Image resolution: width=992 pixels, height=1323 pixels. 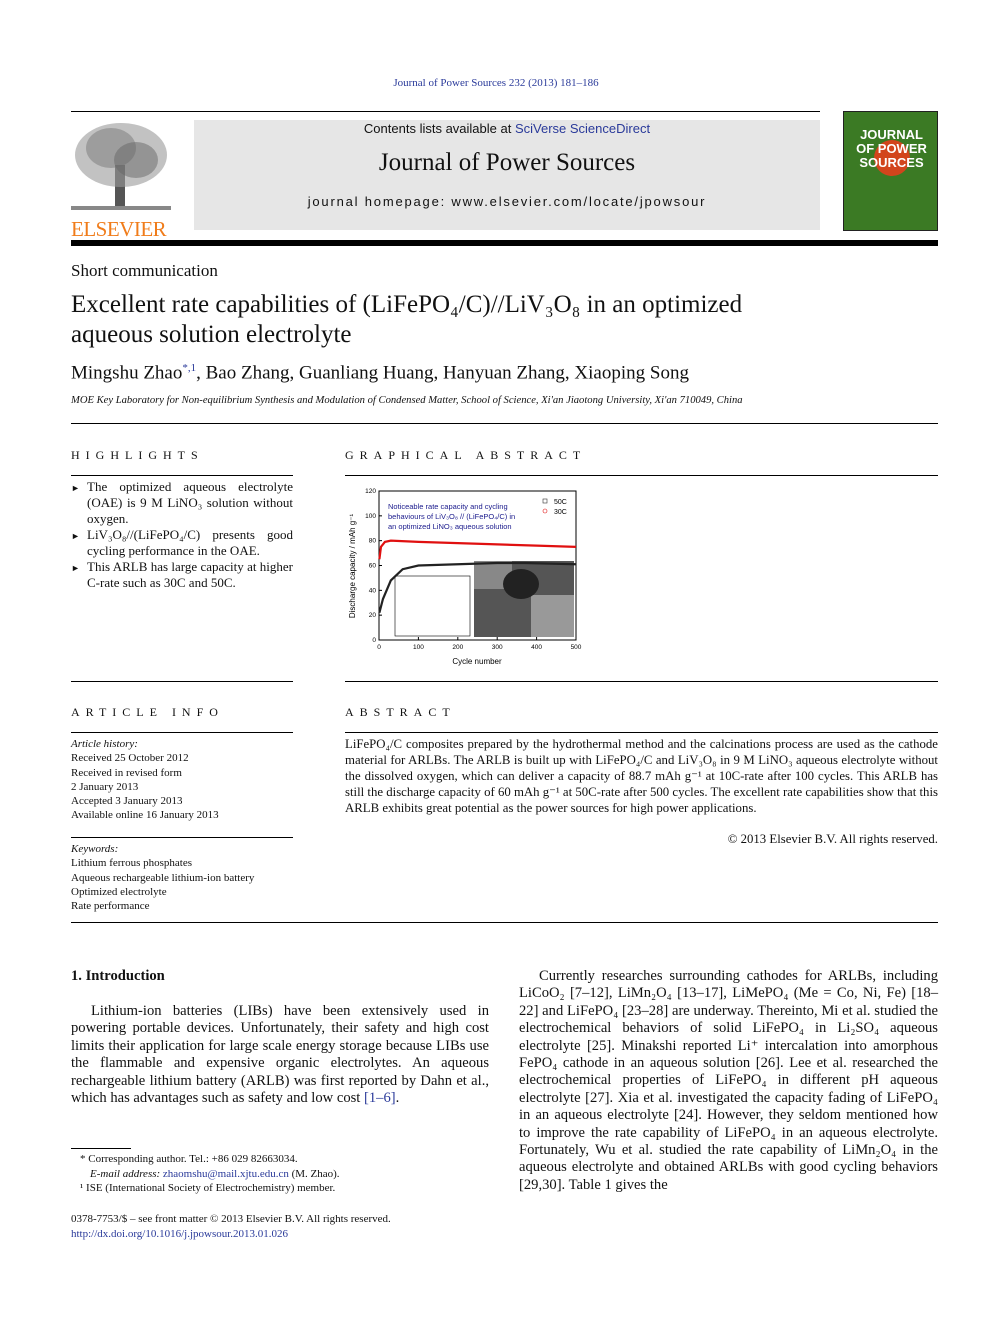 What do you see at coordinates (144, 270) in the screenshot?
I see `article-type: Short communication` at bounding box center [144, 270].